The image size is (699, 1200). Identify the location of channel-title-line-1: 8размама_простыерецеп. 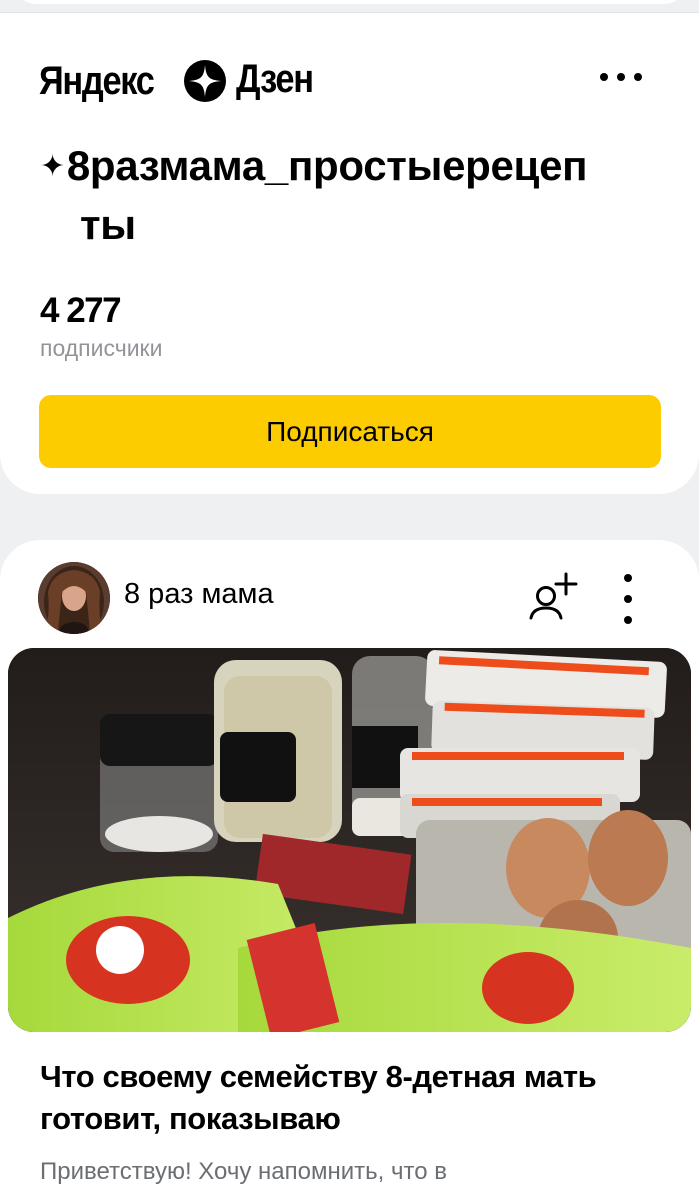
(327, 165).